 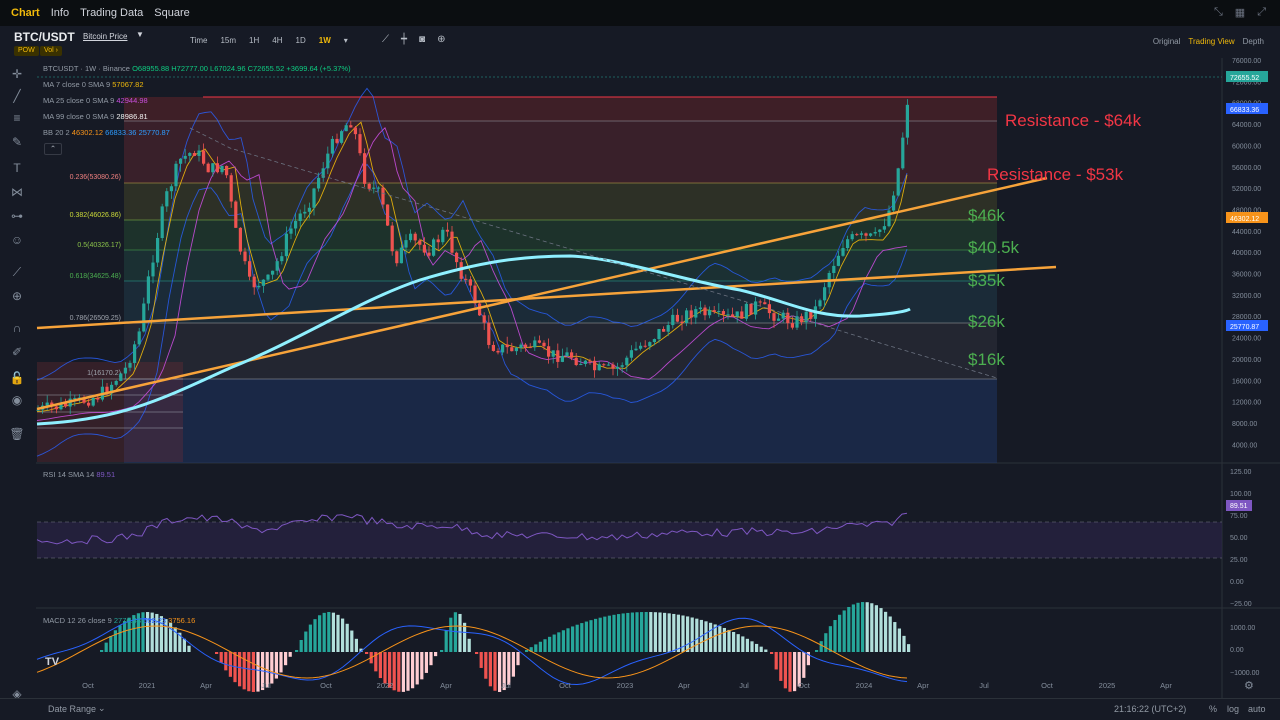 I want to click on ma7-legend: MA 7 close 0 SMA 9 57067.82, so click(x=93, y=84).